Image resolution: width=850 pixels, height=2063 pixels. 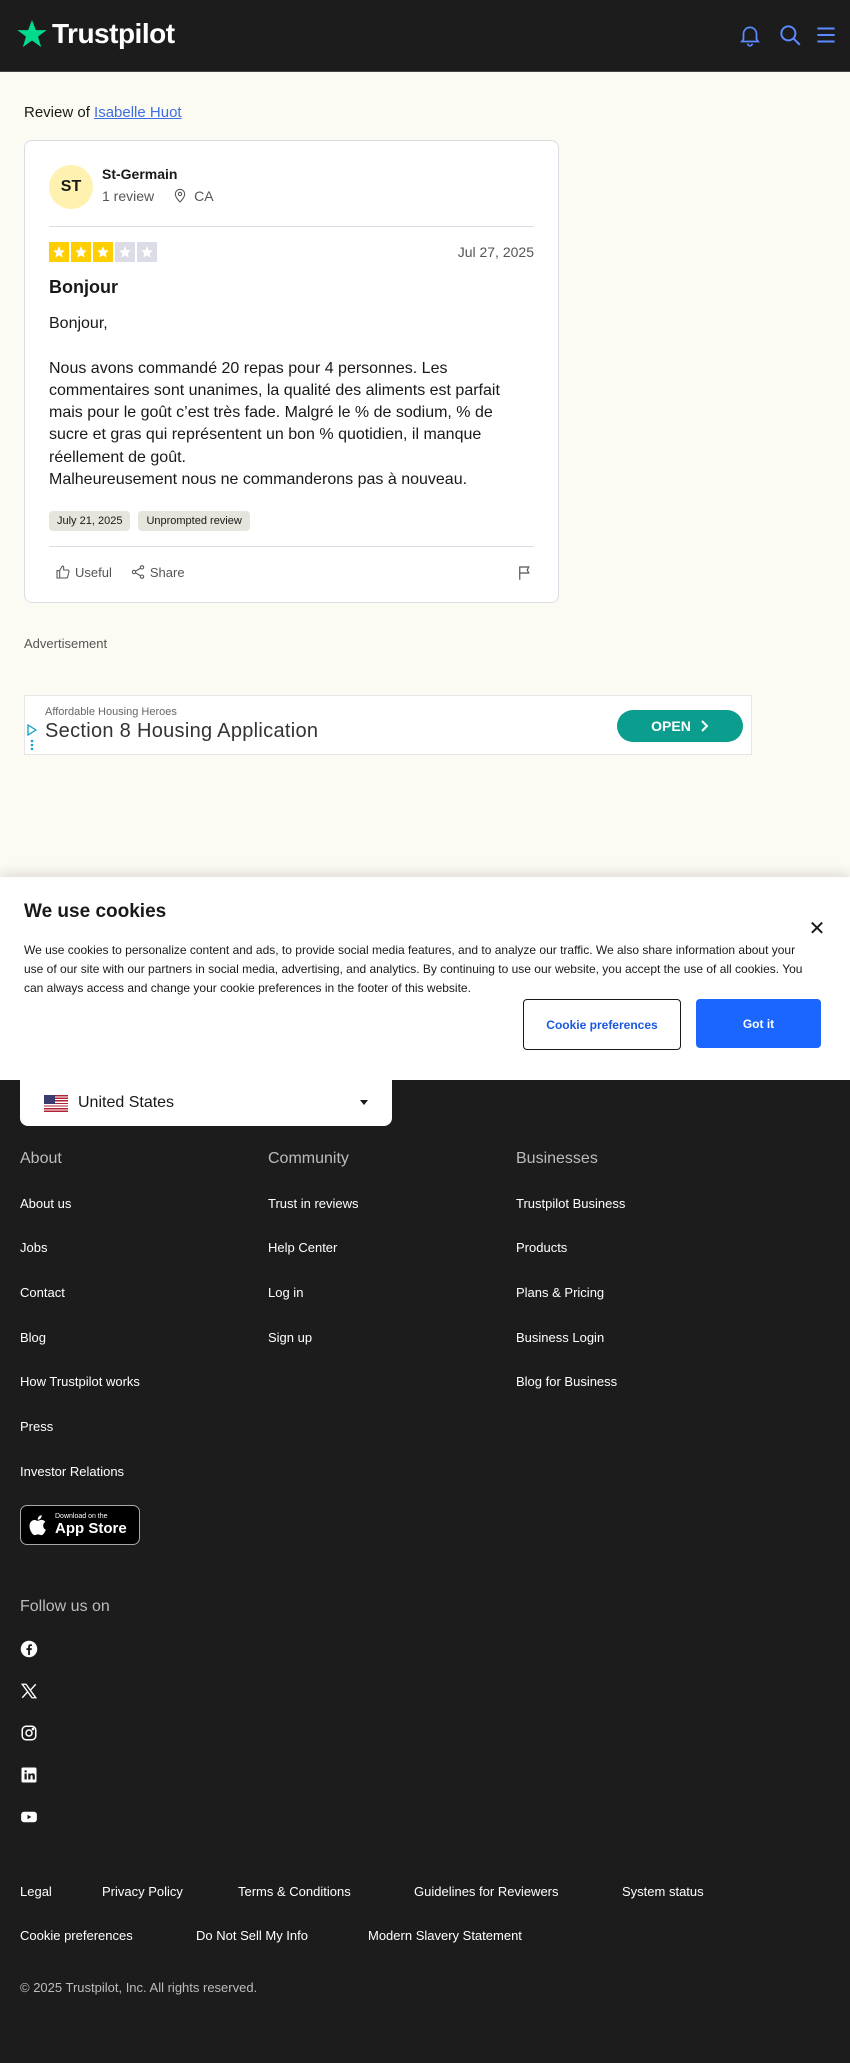 I want to click on got-it-button: Got it, so click(x=758, y=1023).